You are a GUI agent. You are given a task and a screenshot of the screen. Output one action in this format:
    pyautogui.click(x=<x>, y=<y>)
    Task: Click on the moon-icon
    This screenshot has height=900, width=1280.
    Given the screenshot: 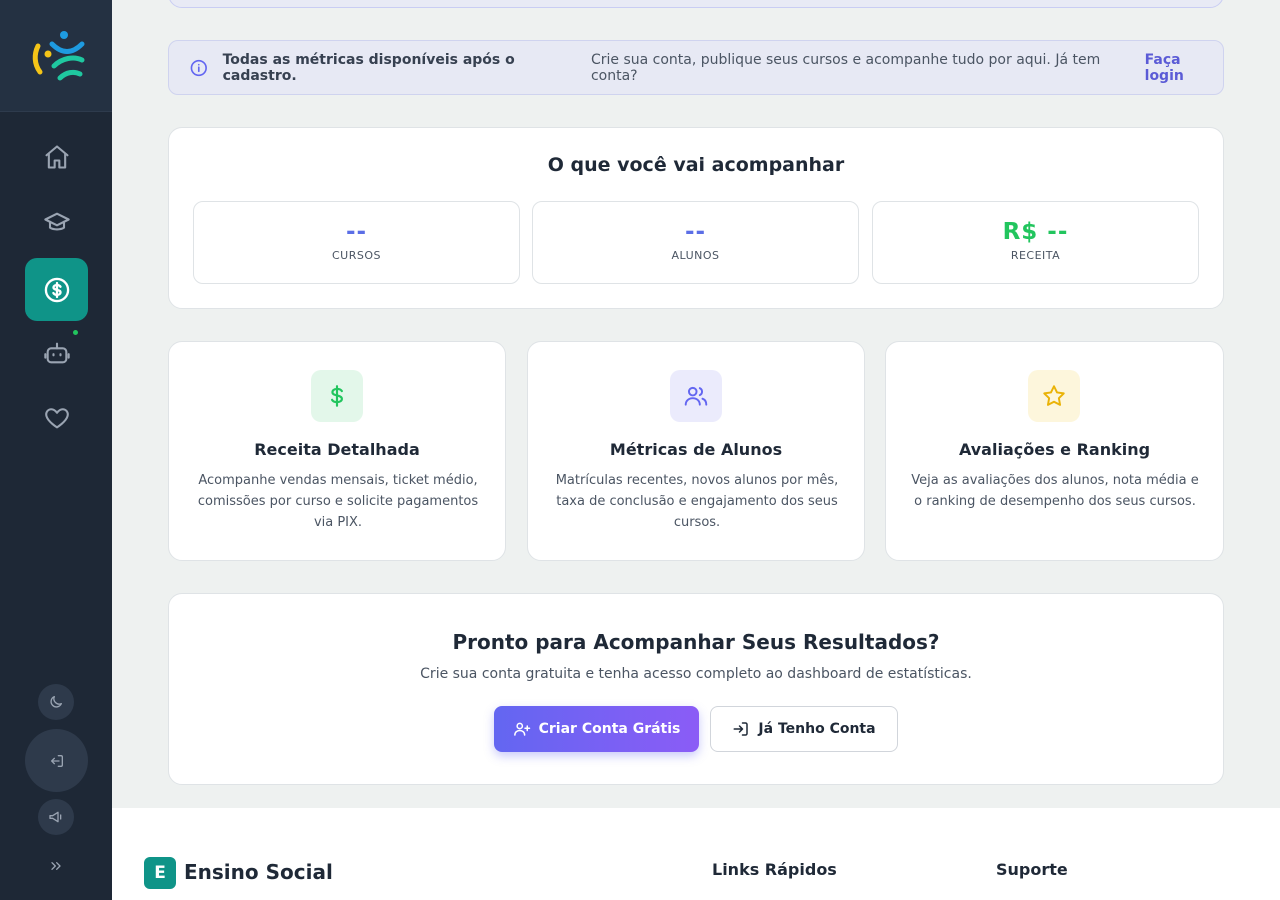 What is the action you would take?
    pyautogui.click(x=56, y=702)
    